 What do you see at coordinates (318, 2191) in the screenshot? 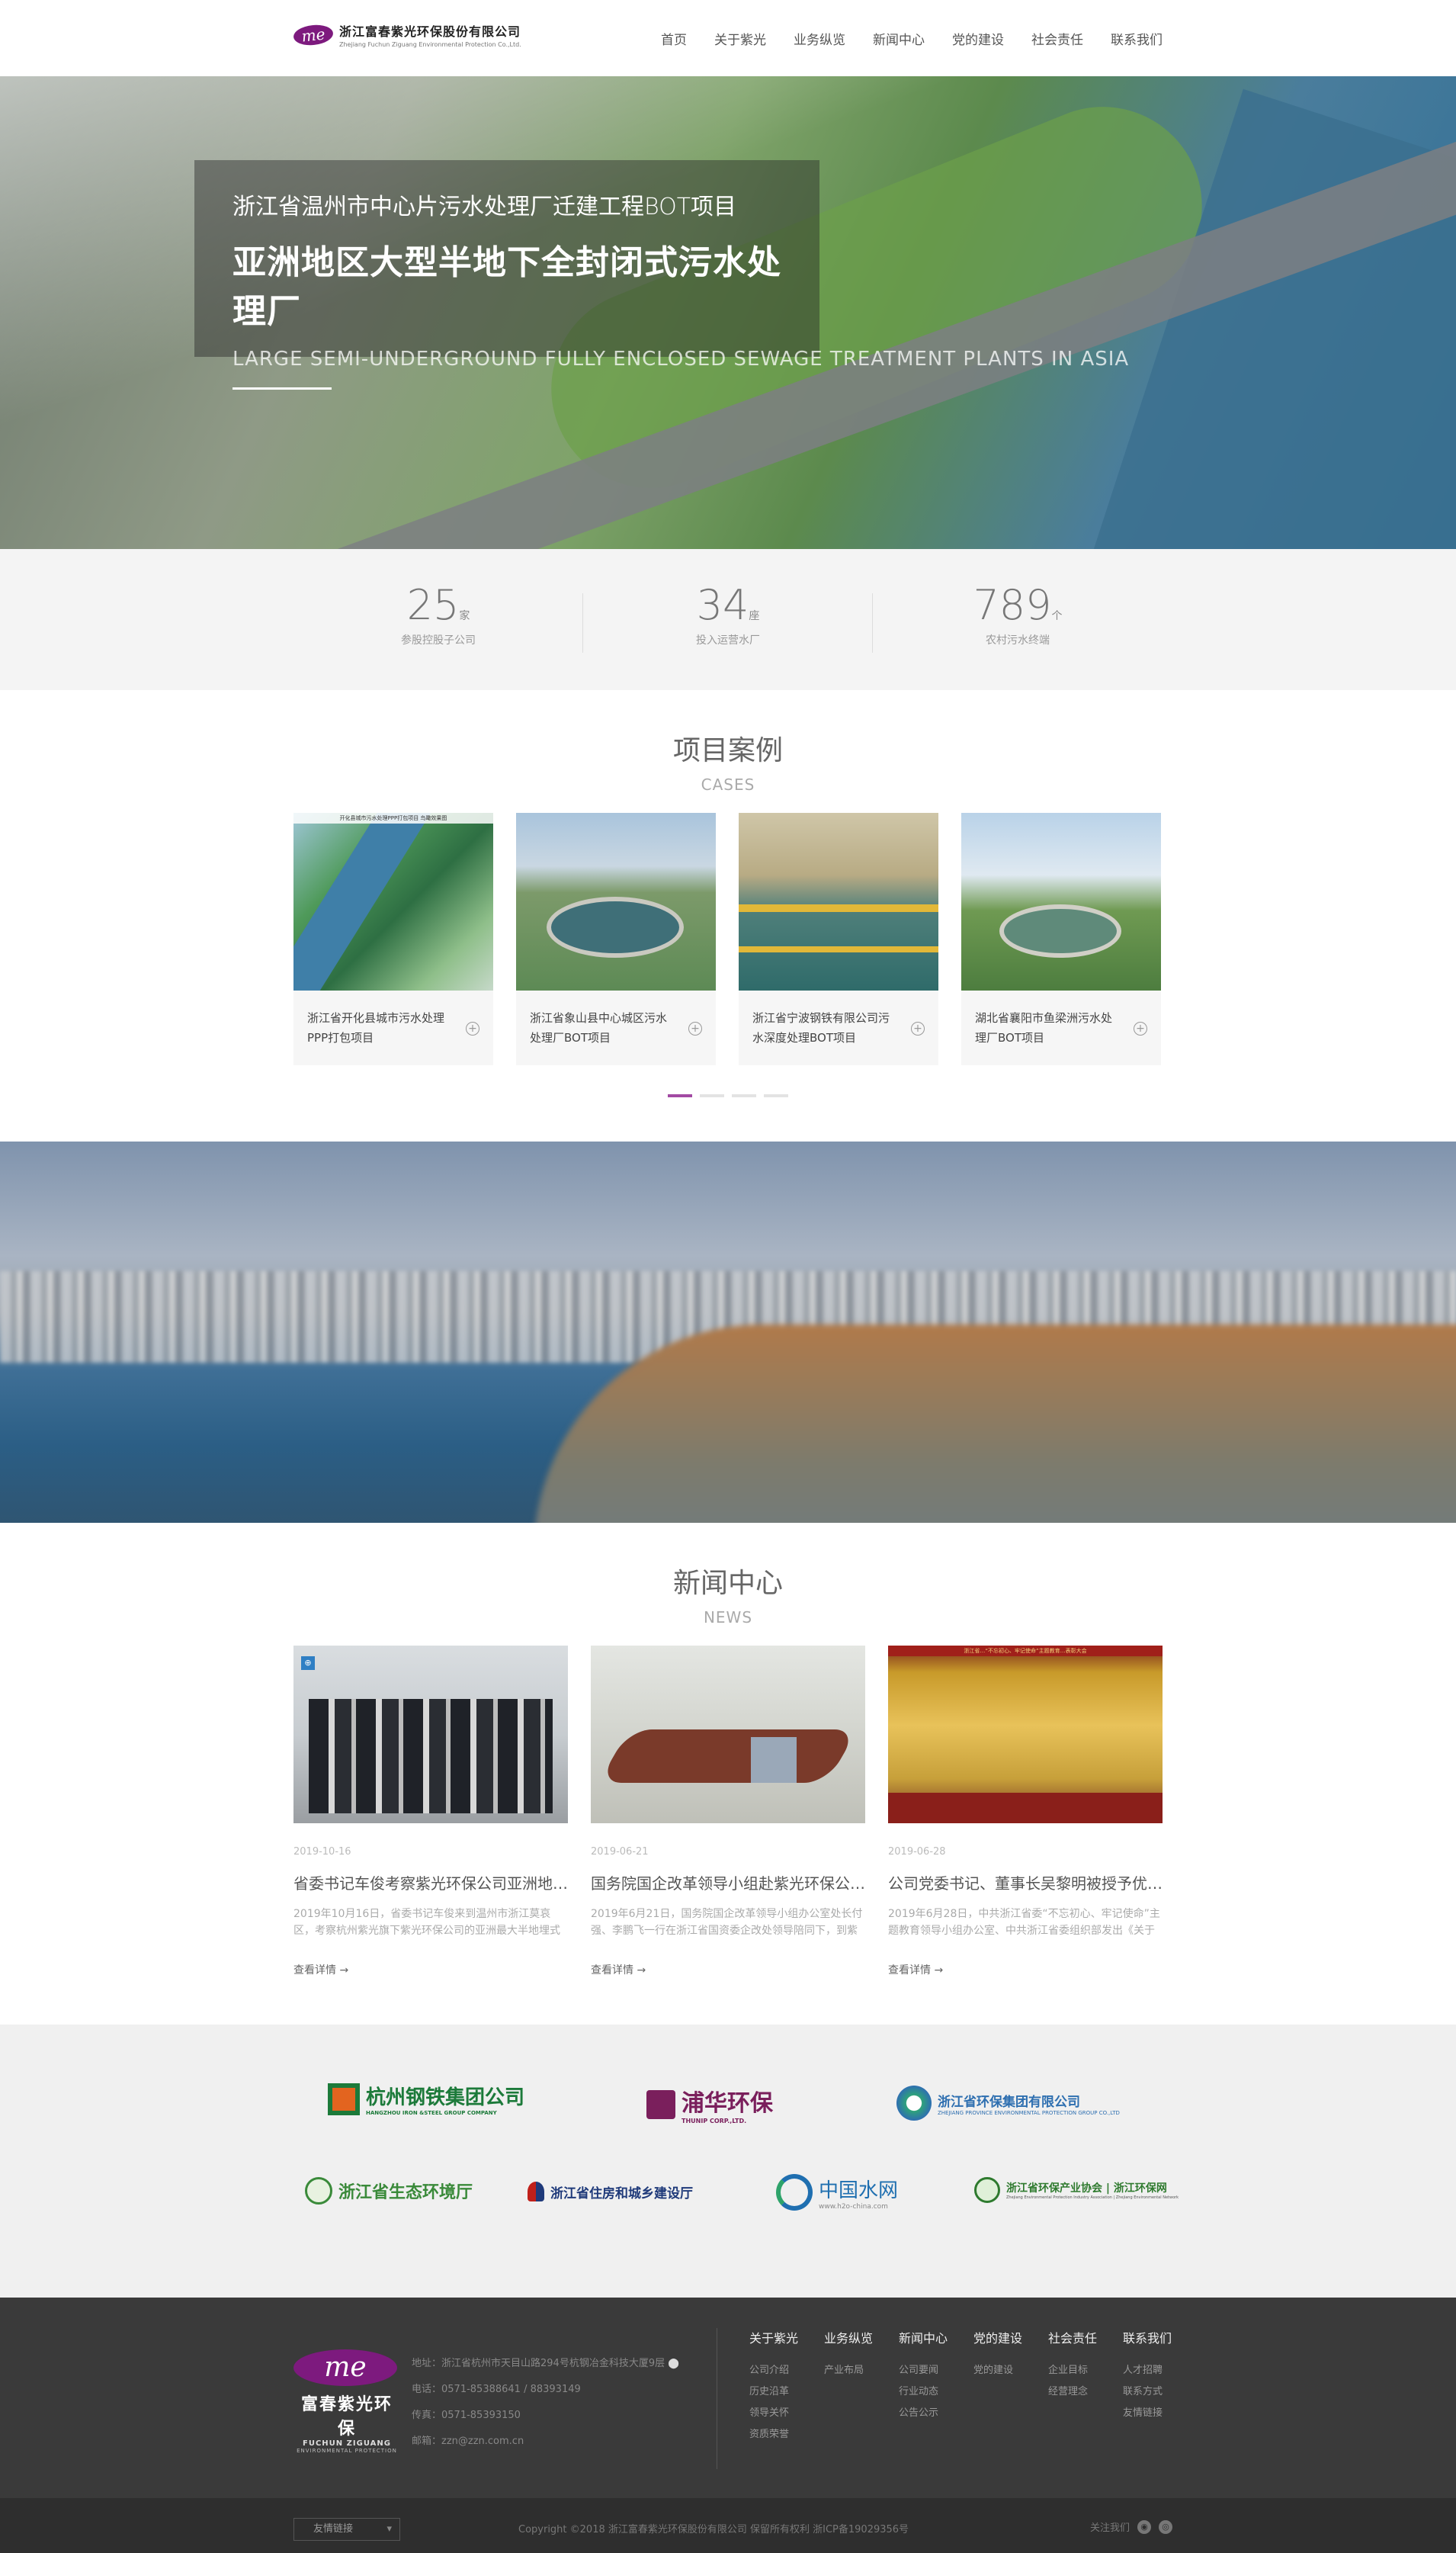
I see `emblem-icon` at bounding box center [318, 2191].